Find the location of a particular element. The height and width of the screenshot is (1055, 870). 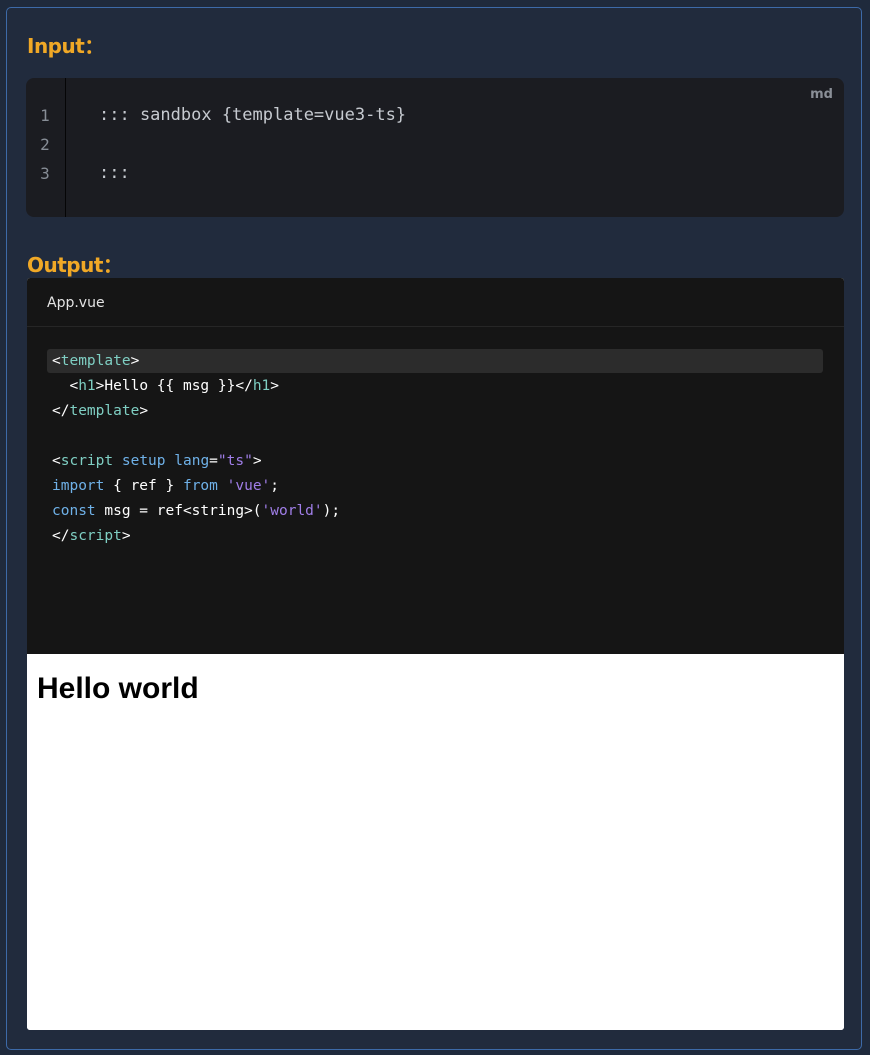

token: from is located at coordinates (200, 486).